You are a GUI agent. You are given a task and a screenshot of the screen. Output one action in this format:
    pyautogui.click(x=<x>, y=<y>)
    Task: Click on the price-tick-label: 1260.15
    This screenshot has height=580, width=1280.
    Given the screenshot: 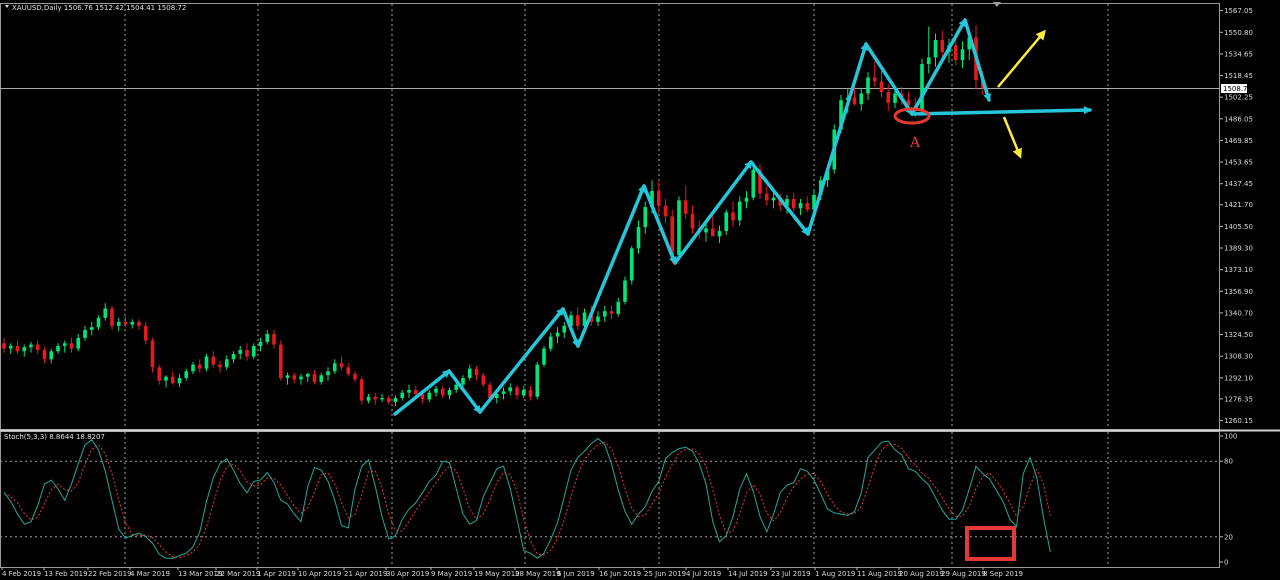 What is the action you would take?
    pyautogui.click(x=1238, y=421)
    